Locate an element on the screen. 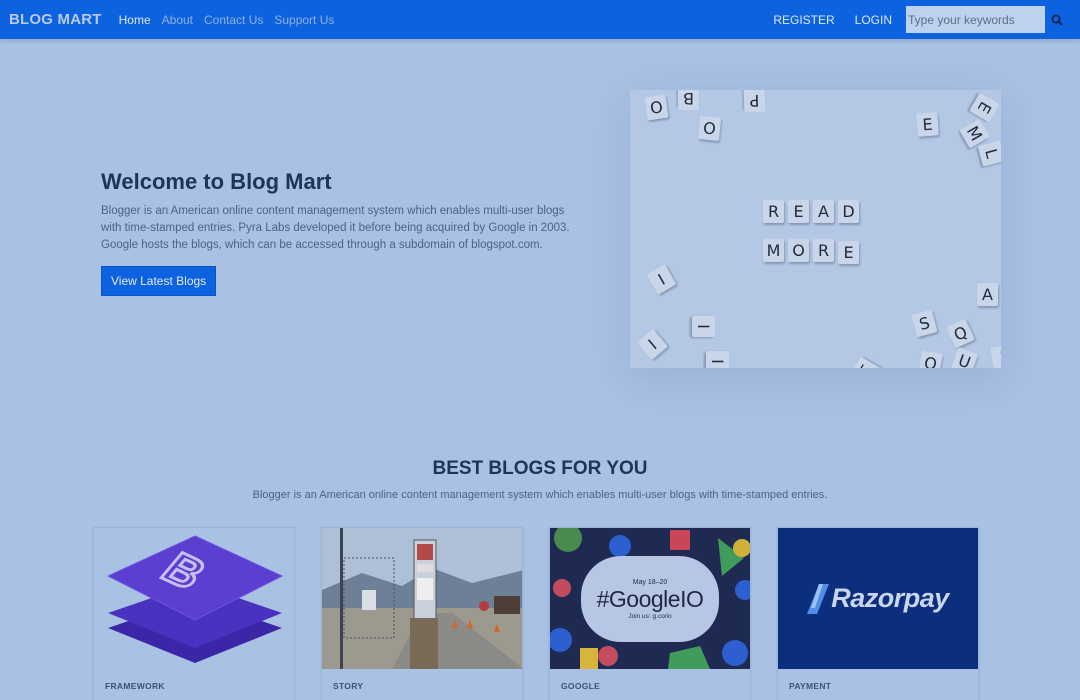 This screenshot has width=1080, height=700. login-link: LOGIN is located at coordinates (873, 20).